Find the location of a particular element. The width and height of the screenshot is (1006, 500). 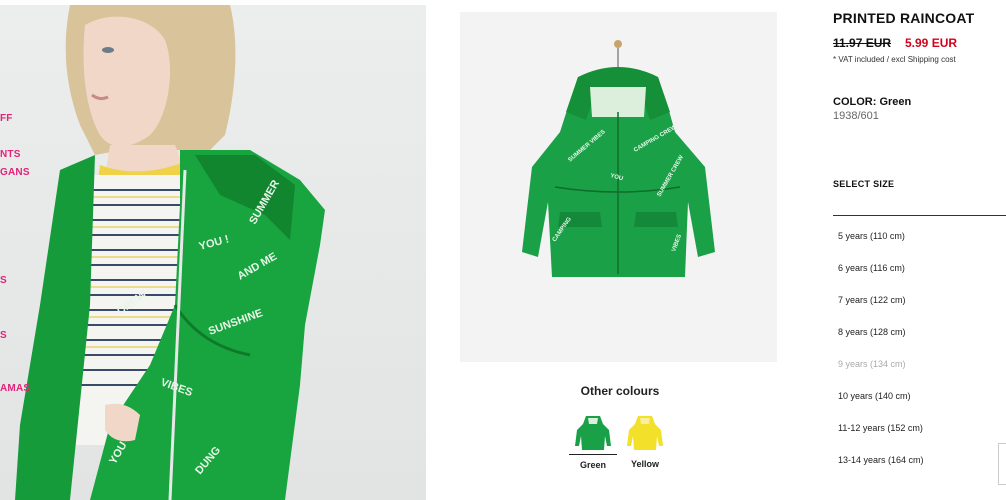

swatch-yellow: Yellow is located at coordinates (645, 442).